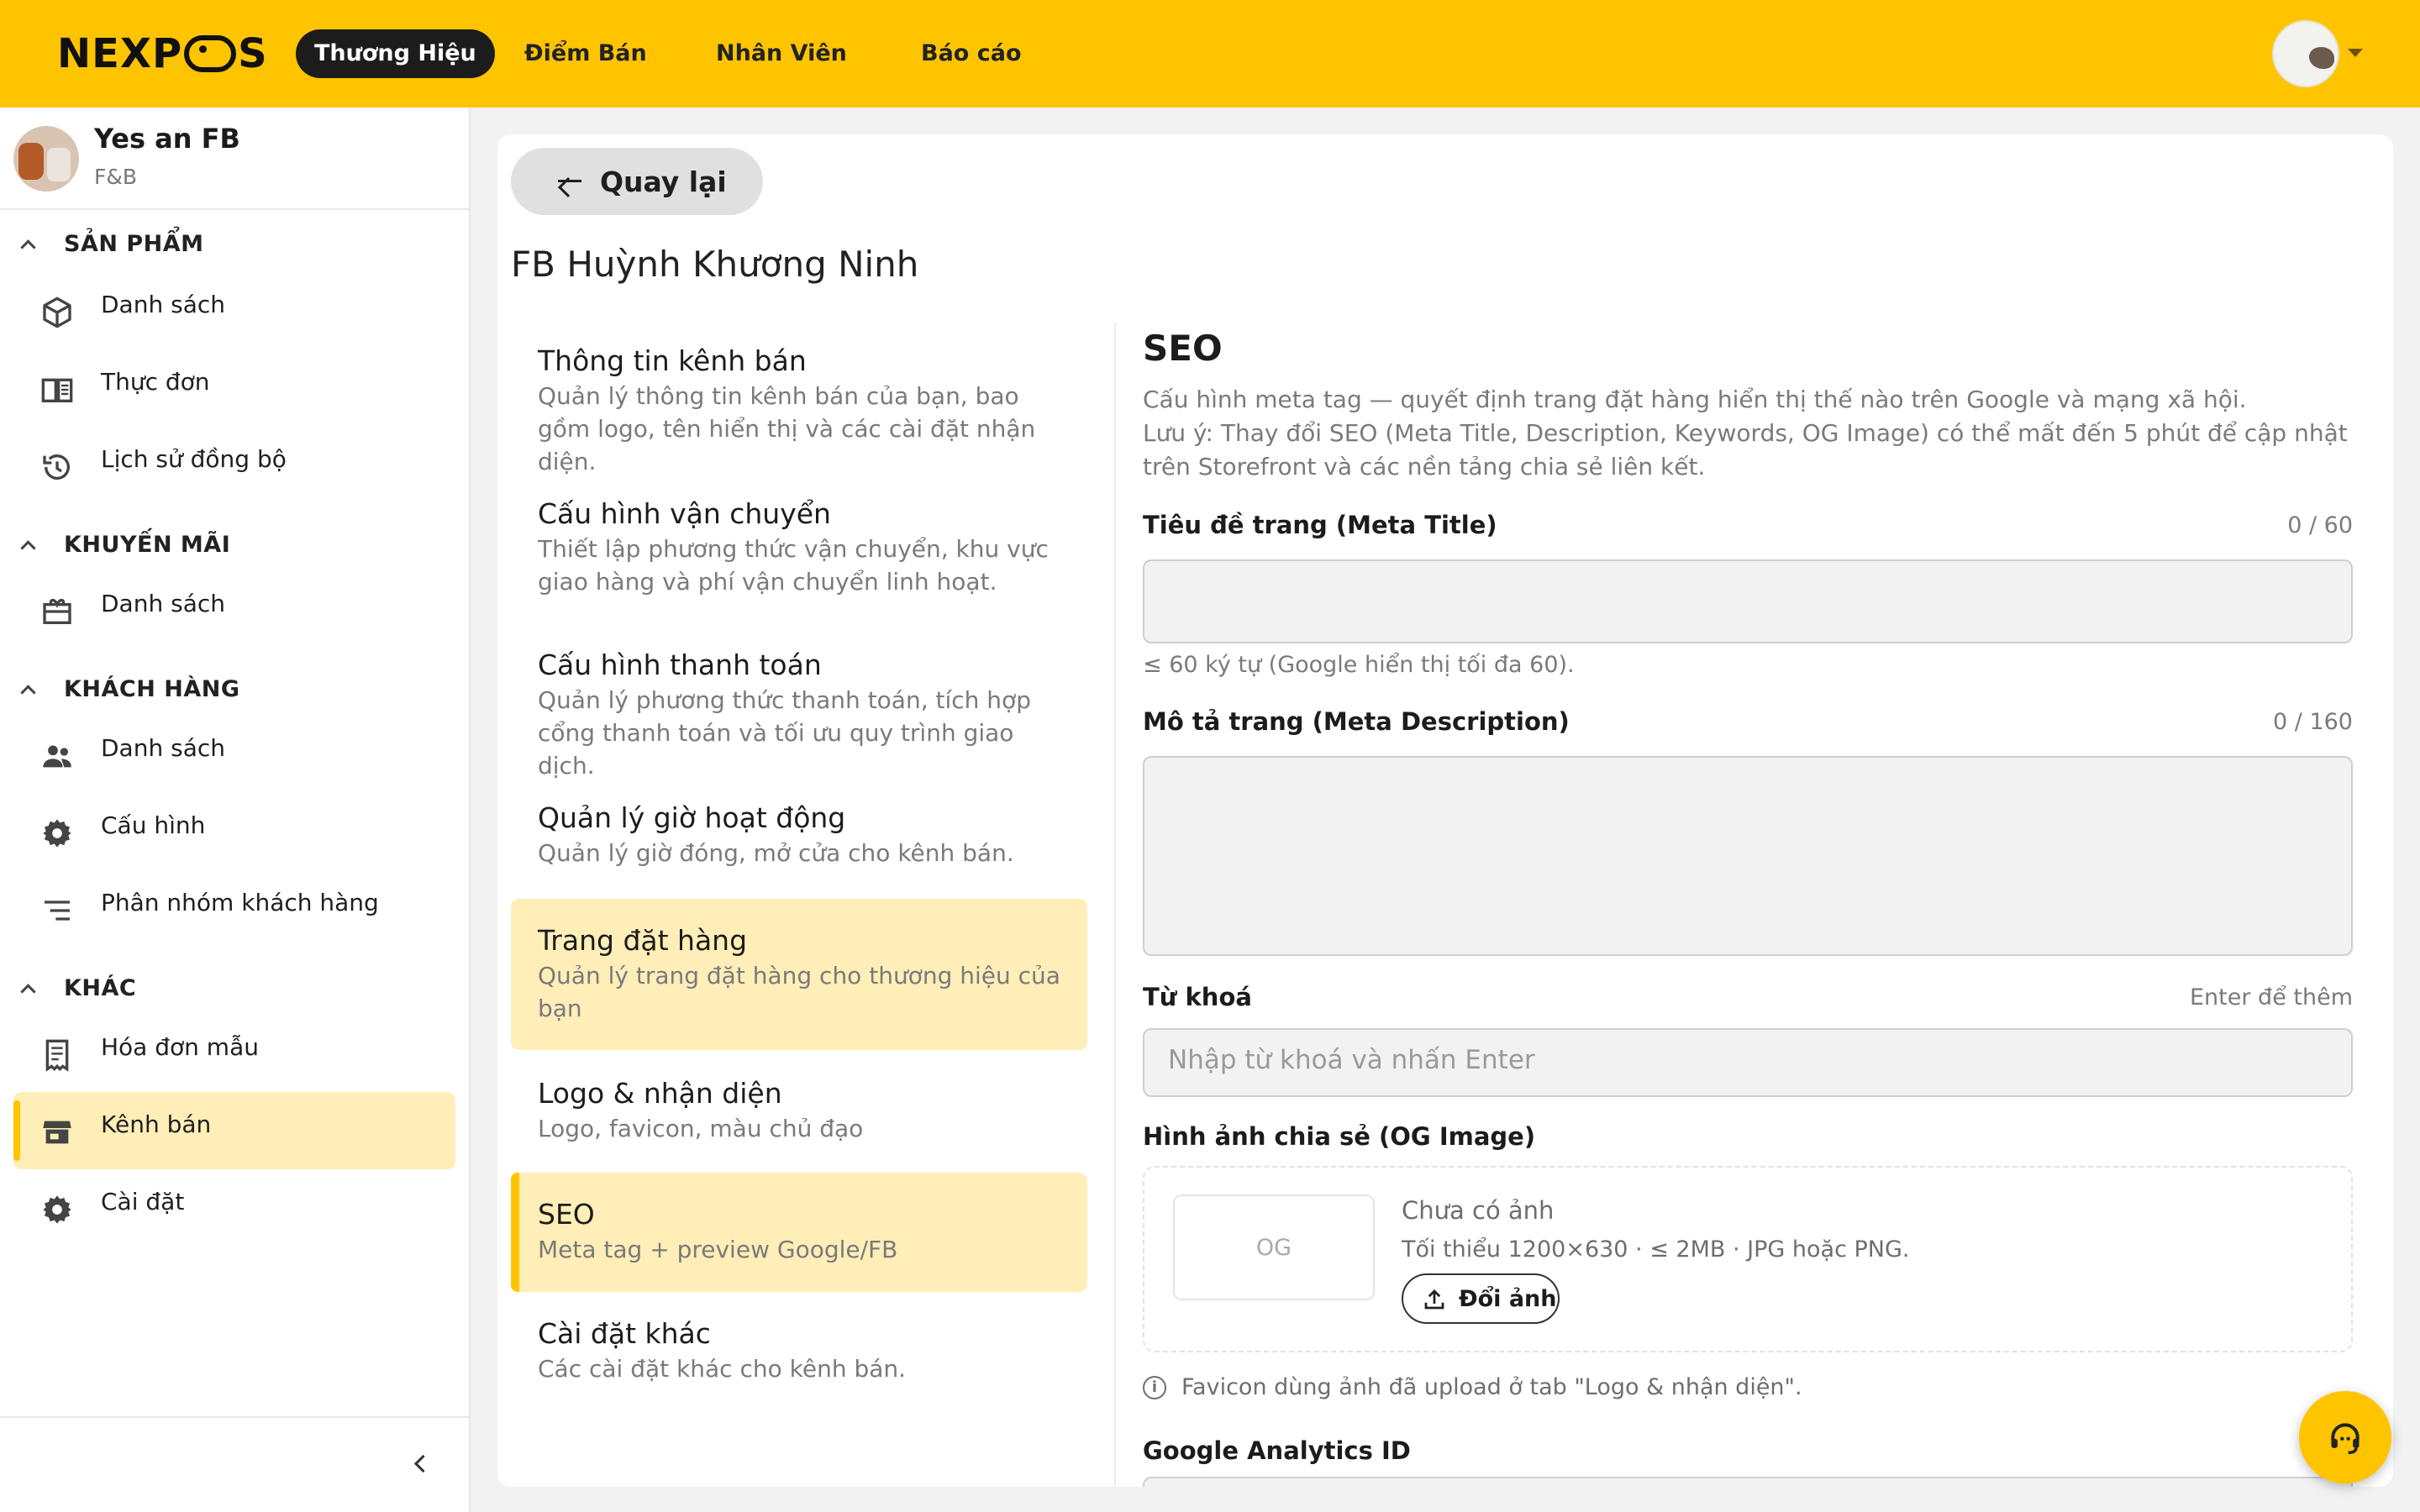  Describe the element at coordinates (1183, 348) in the screenshot. I see `seo-title: SEO` at that location.